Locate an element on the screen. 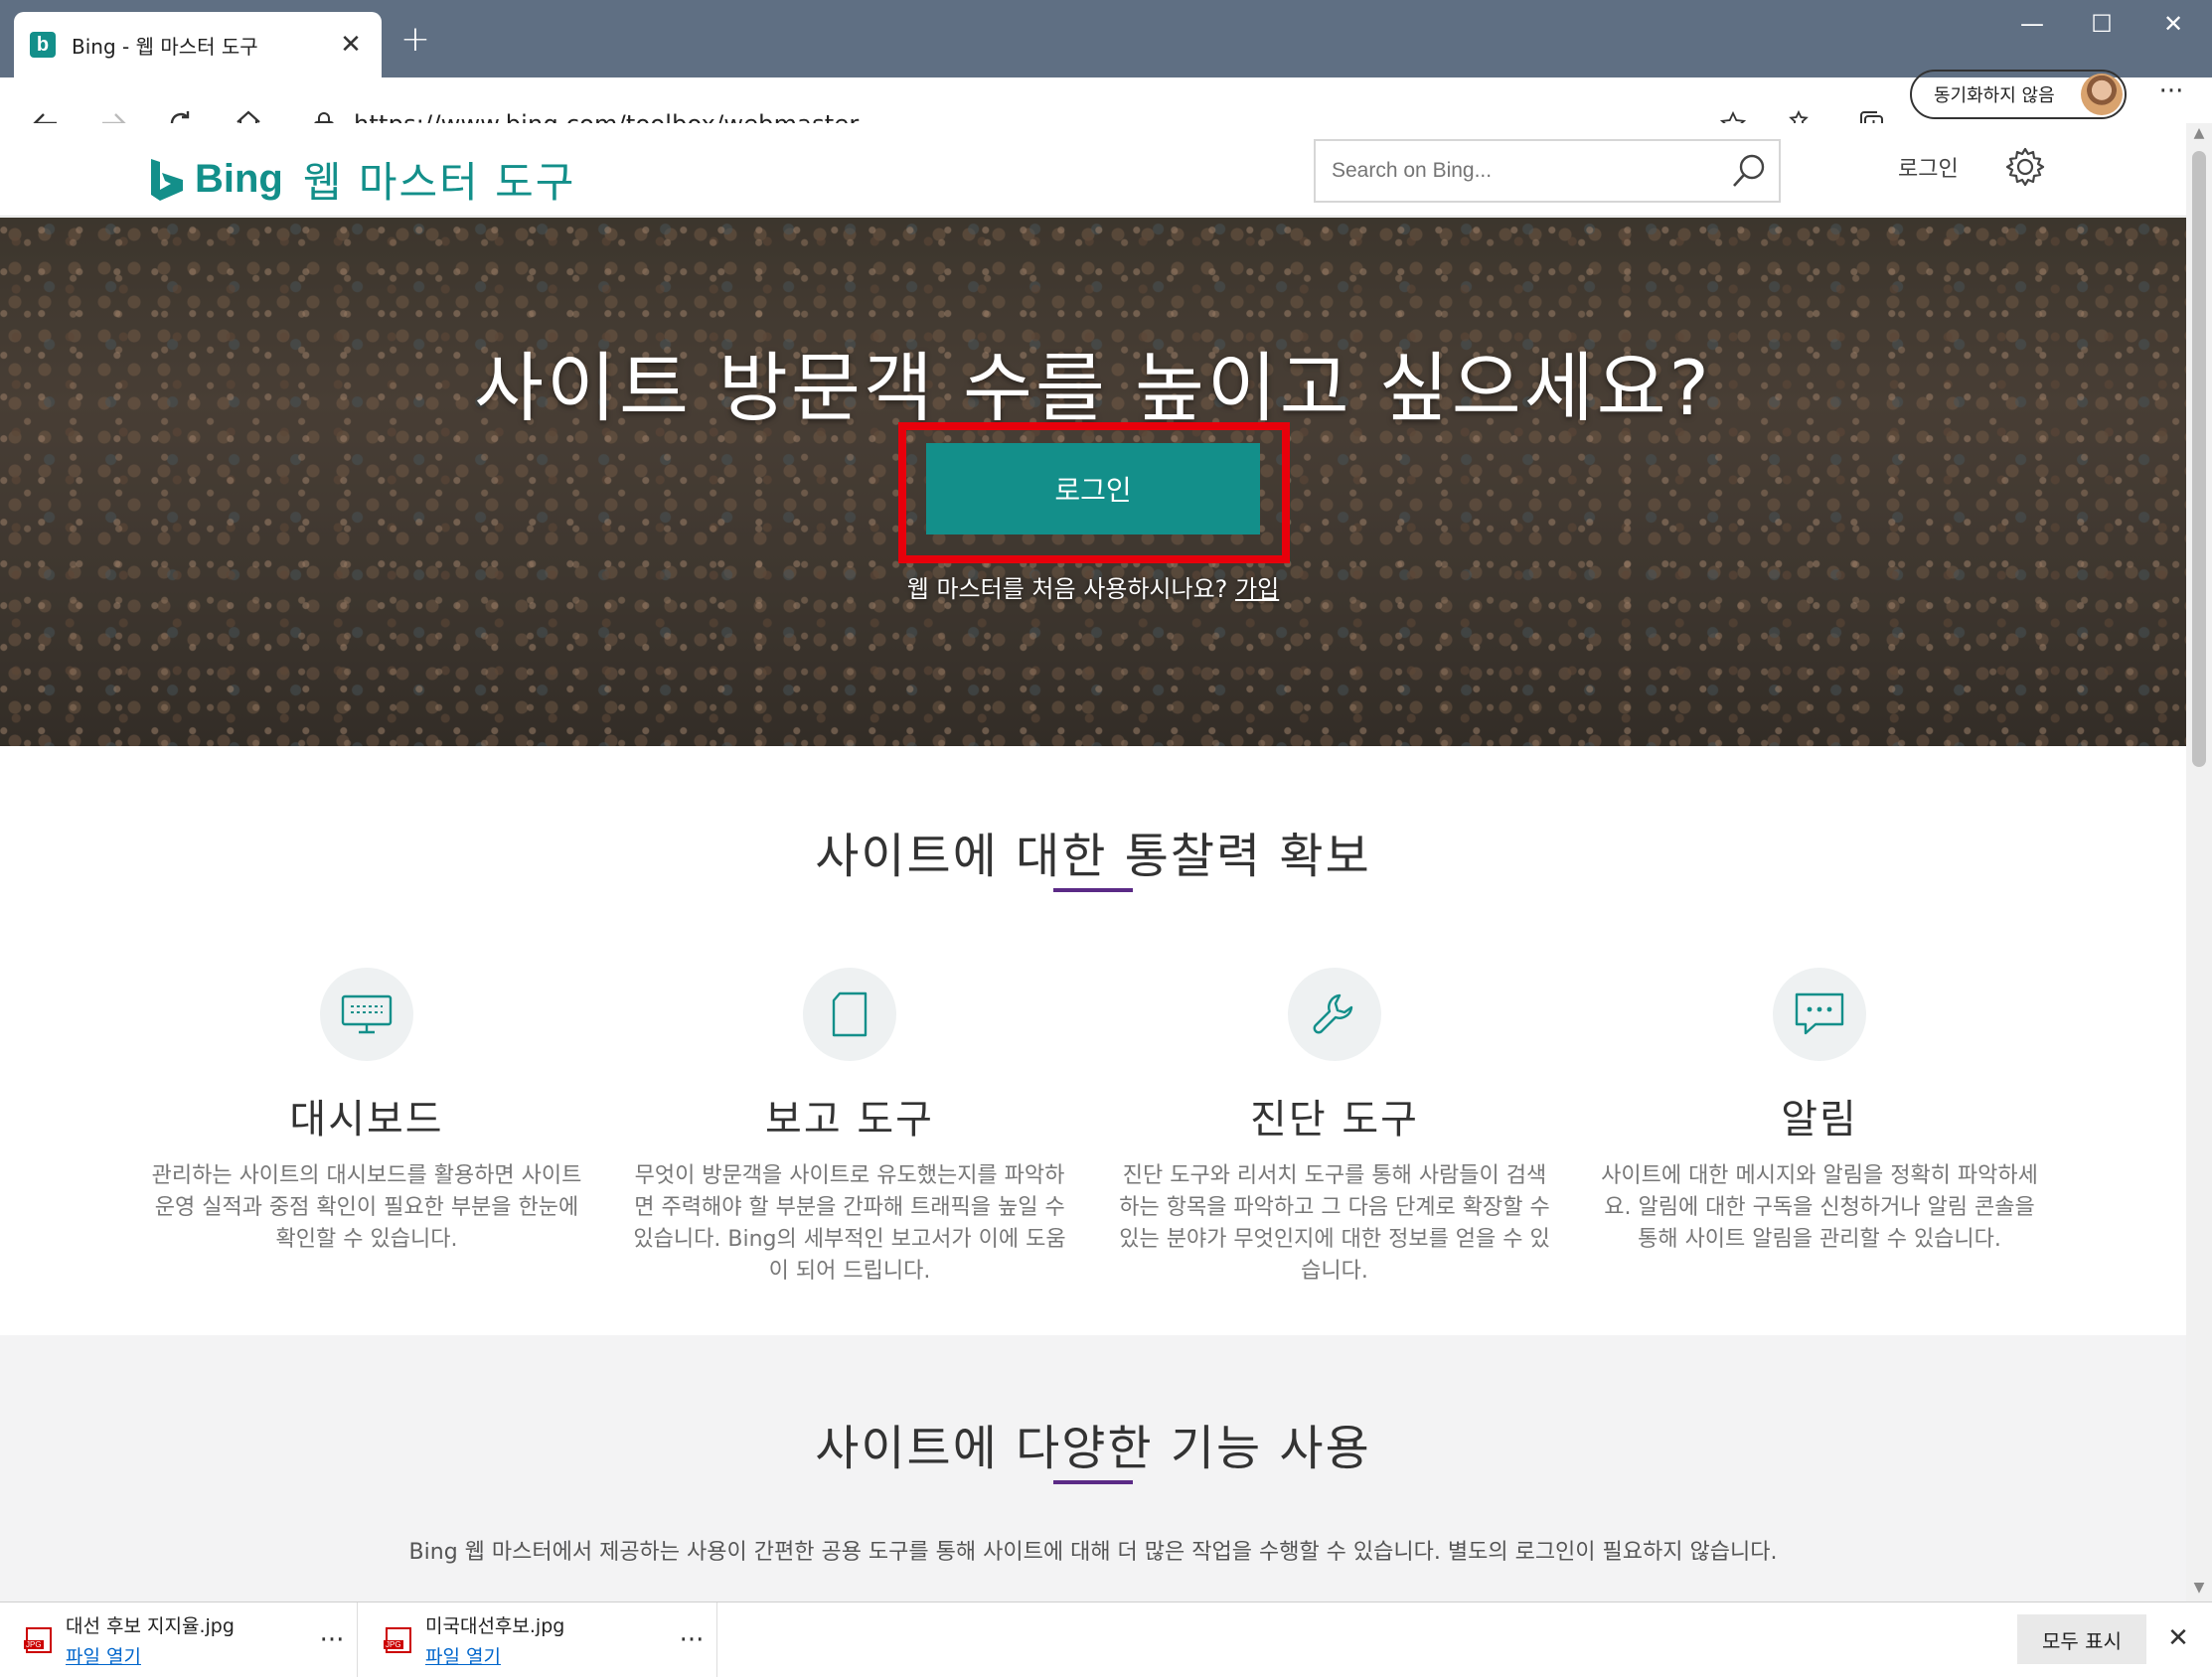  site-header: Bing 웹 마스터 도구 로그인 is located at coordinates (1093, 170).